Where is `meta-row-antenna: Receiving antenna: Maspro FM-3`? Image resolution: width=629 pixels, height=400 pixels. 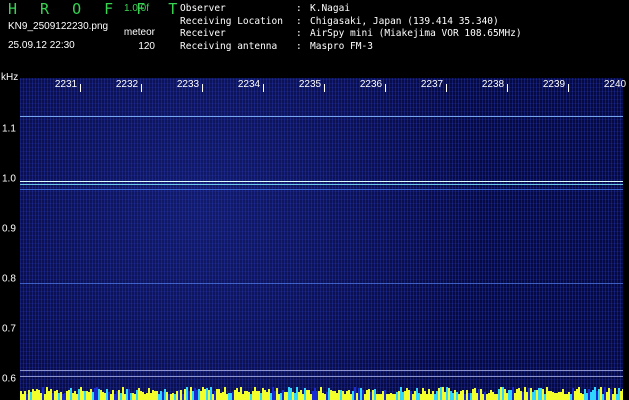
meta-row-antenna: Receiving antenna: Maspro FM-3 is located at coordinates (276, 46).